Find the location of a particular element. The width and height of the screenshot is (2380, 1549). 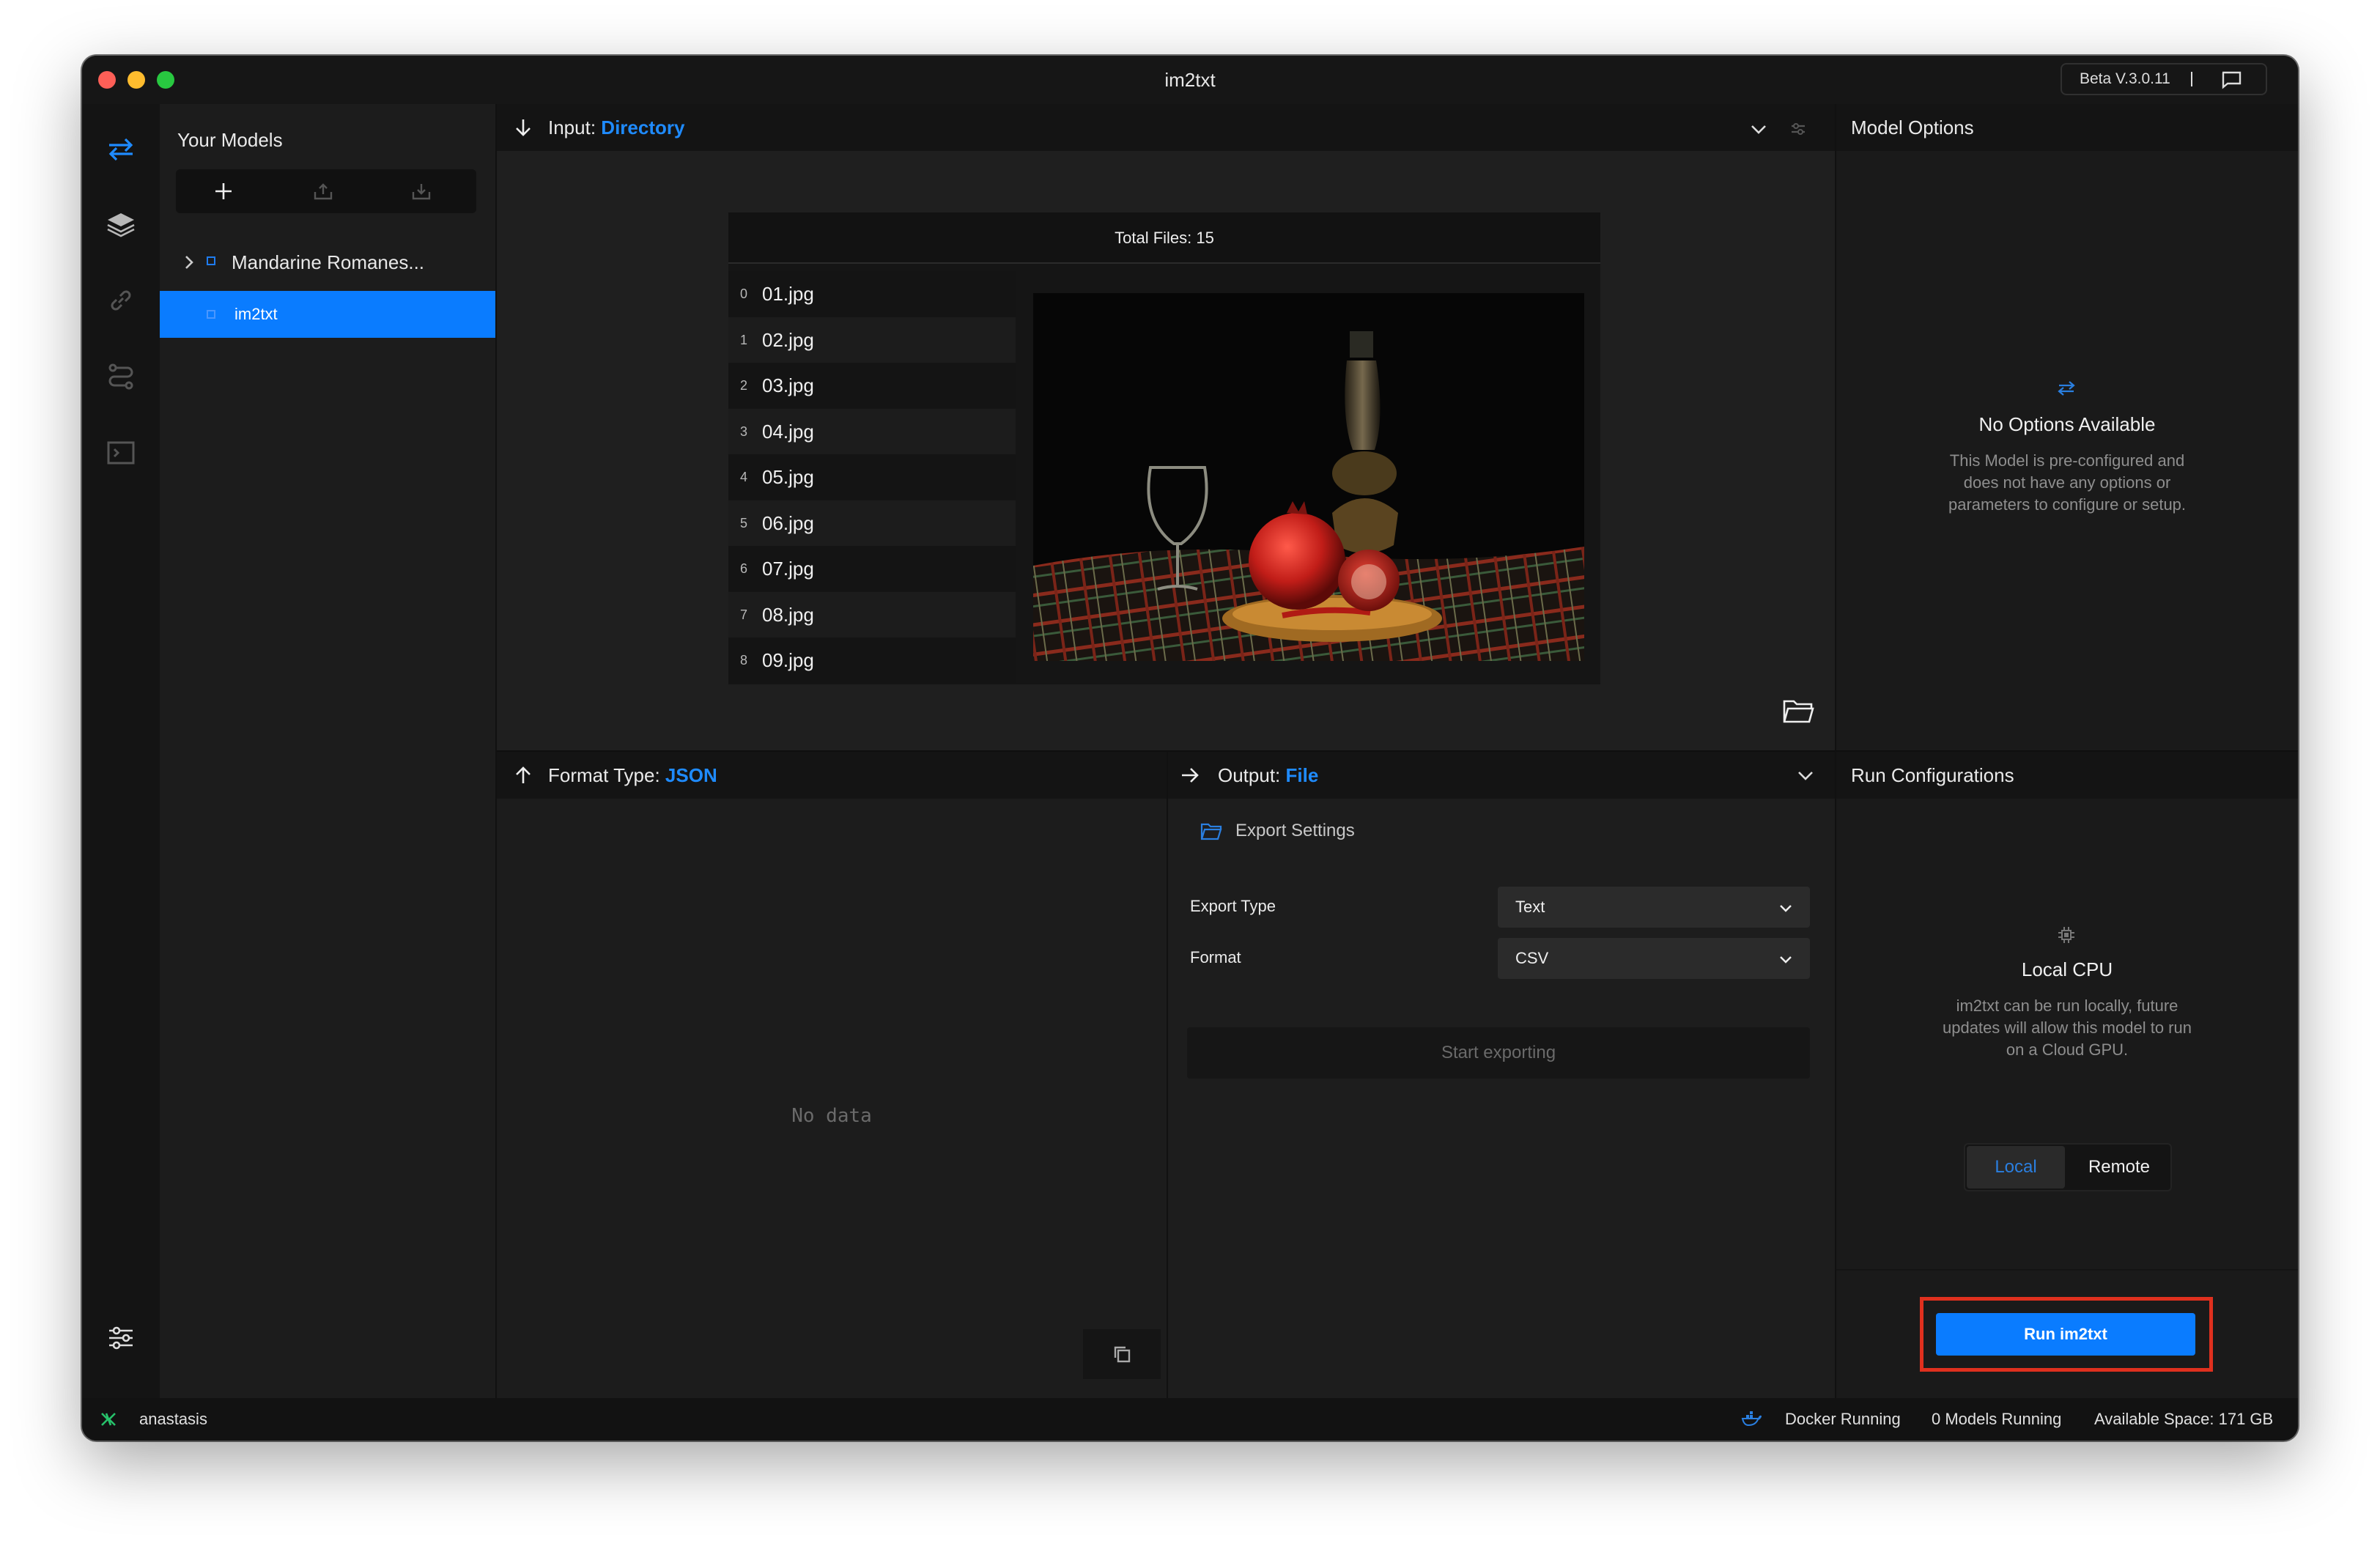

models-title: Your Models is located at coordinates (230, 140).